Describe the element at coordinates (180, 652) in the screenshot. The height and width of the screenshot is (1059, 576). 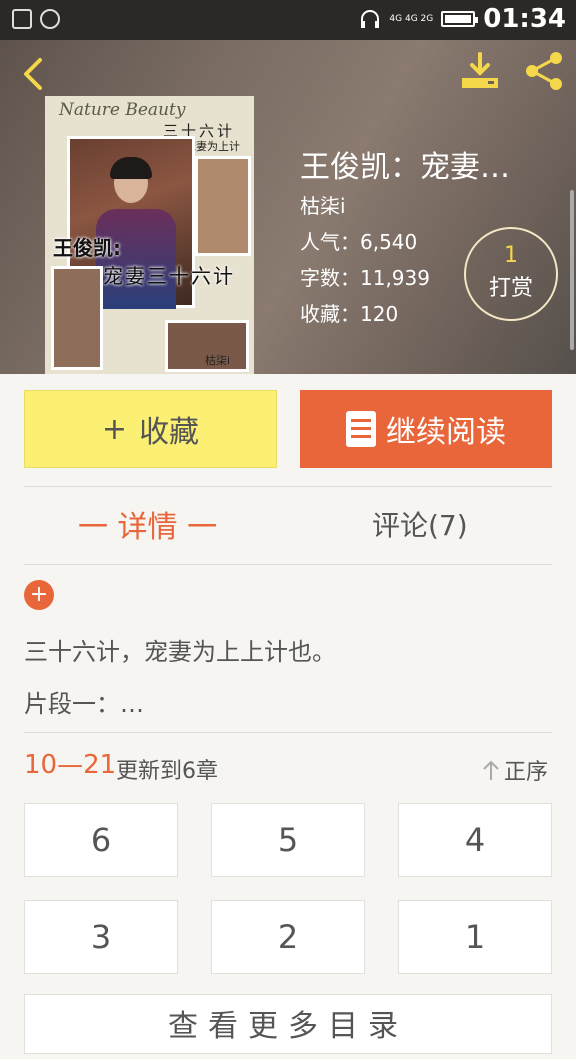
I see `description-line-1: 三十六计，宠妻为上上计也。` at that location.